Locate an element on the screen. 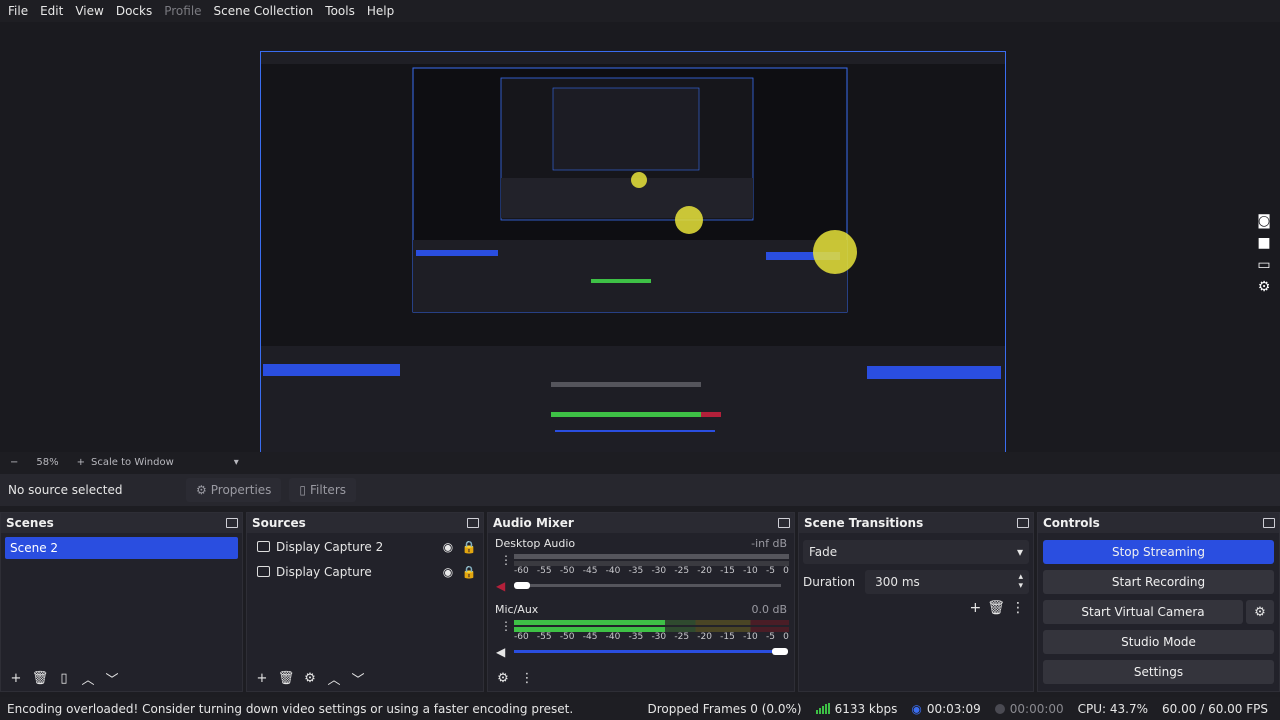  scenes-dock: Scenes Scene 2 + 🗑 ▯ ︿ ﹀ is located at coordinates (121, 602).